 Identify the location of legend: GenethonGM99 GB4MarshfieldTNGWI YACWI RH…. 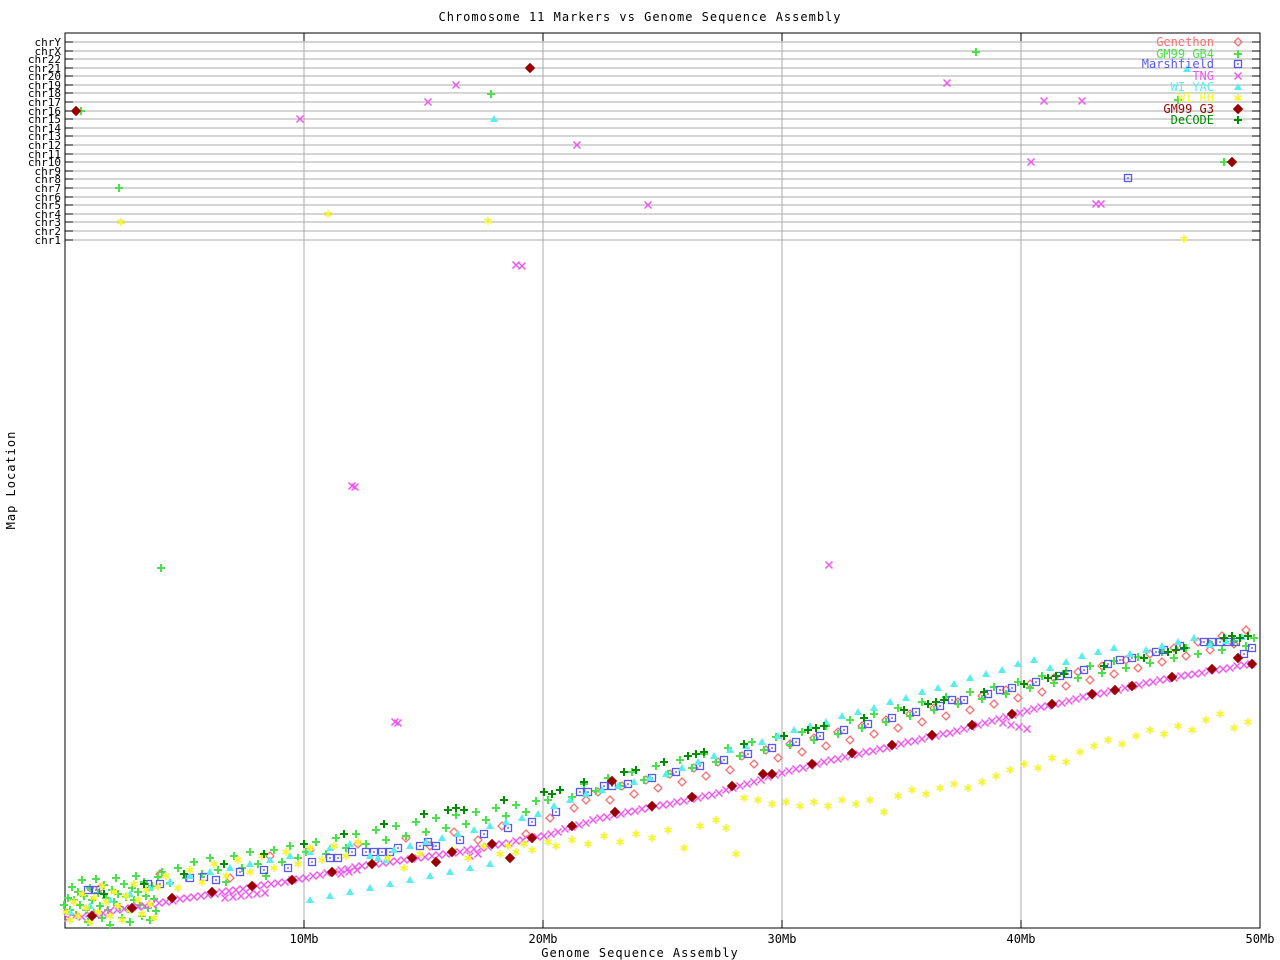
(1193, 81).